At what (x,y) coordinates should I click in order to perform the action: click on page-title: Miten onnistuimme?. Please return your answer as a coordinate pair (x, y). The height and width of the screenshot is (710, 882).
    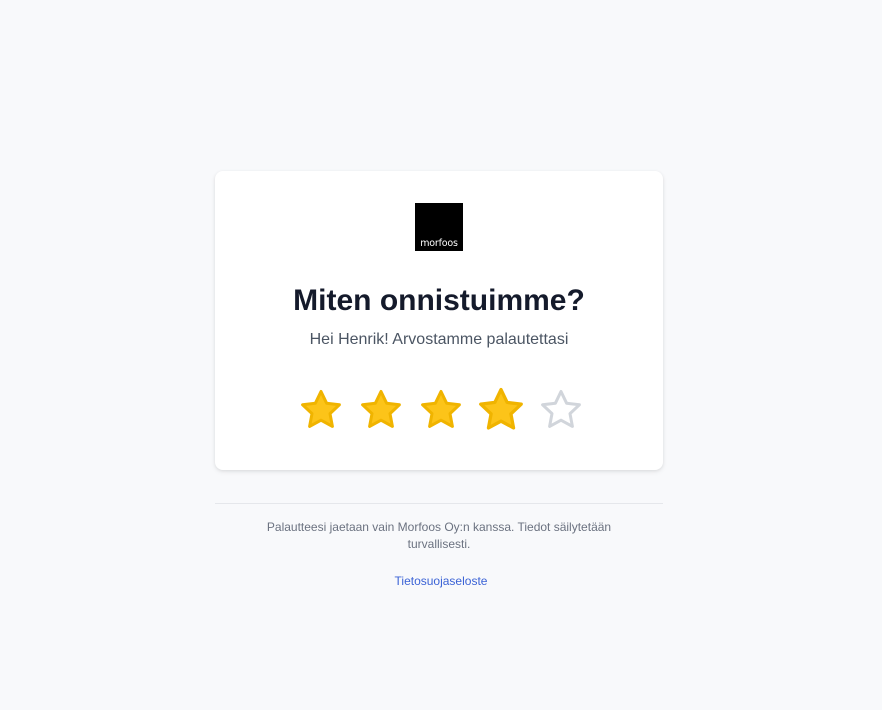
    Looking at the image, I should click on (439, 300).